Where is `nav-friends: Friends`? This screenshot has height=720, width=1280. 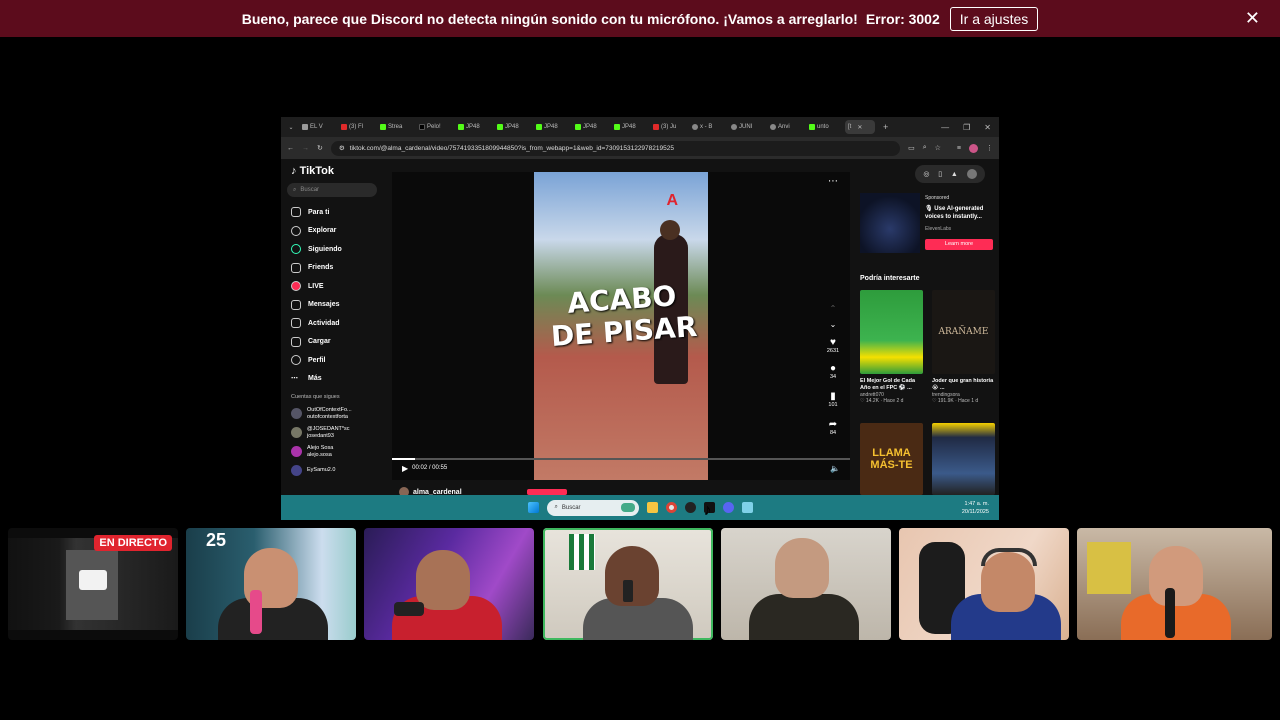 nav-friends: Friends is located at coordinates (332, 268).